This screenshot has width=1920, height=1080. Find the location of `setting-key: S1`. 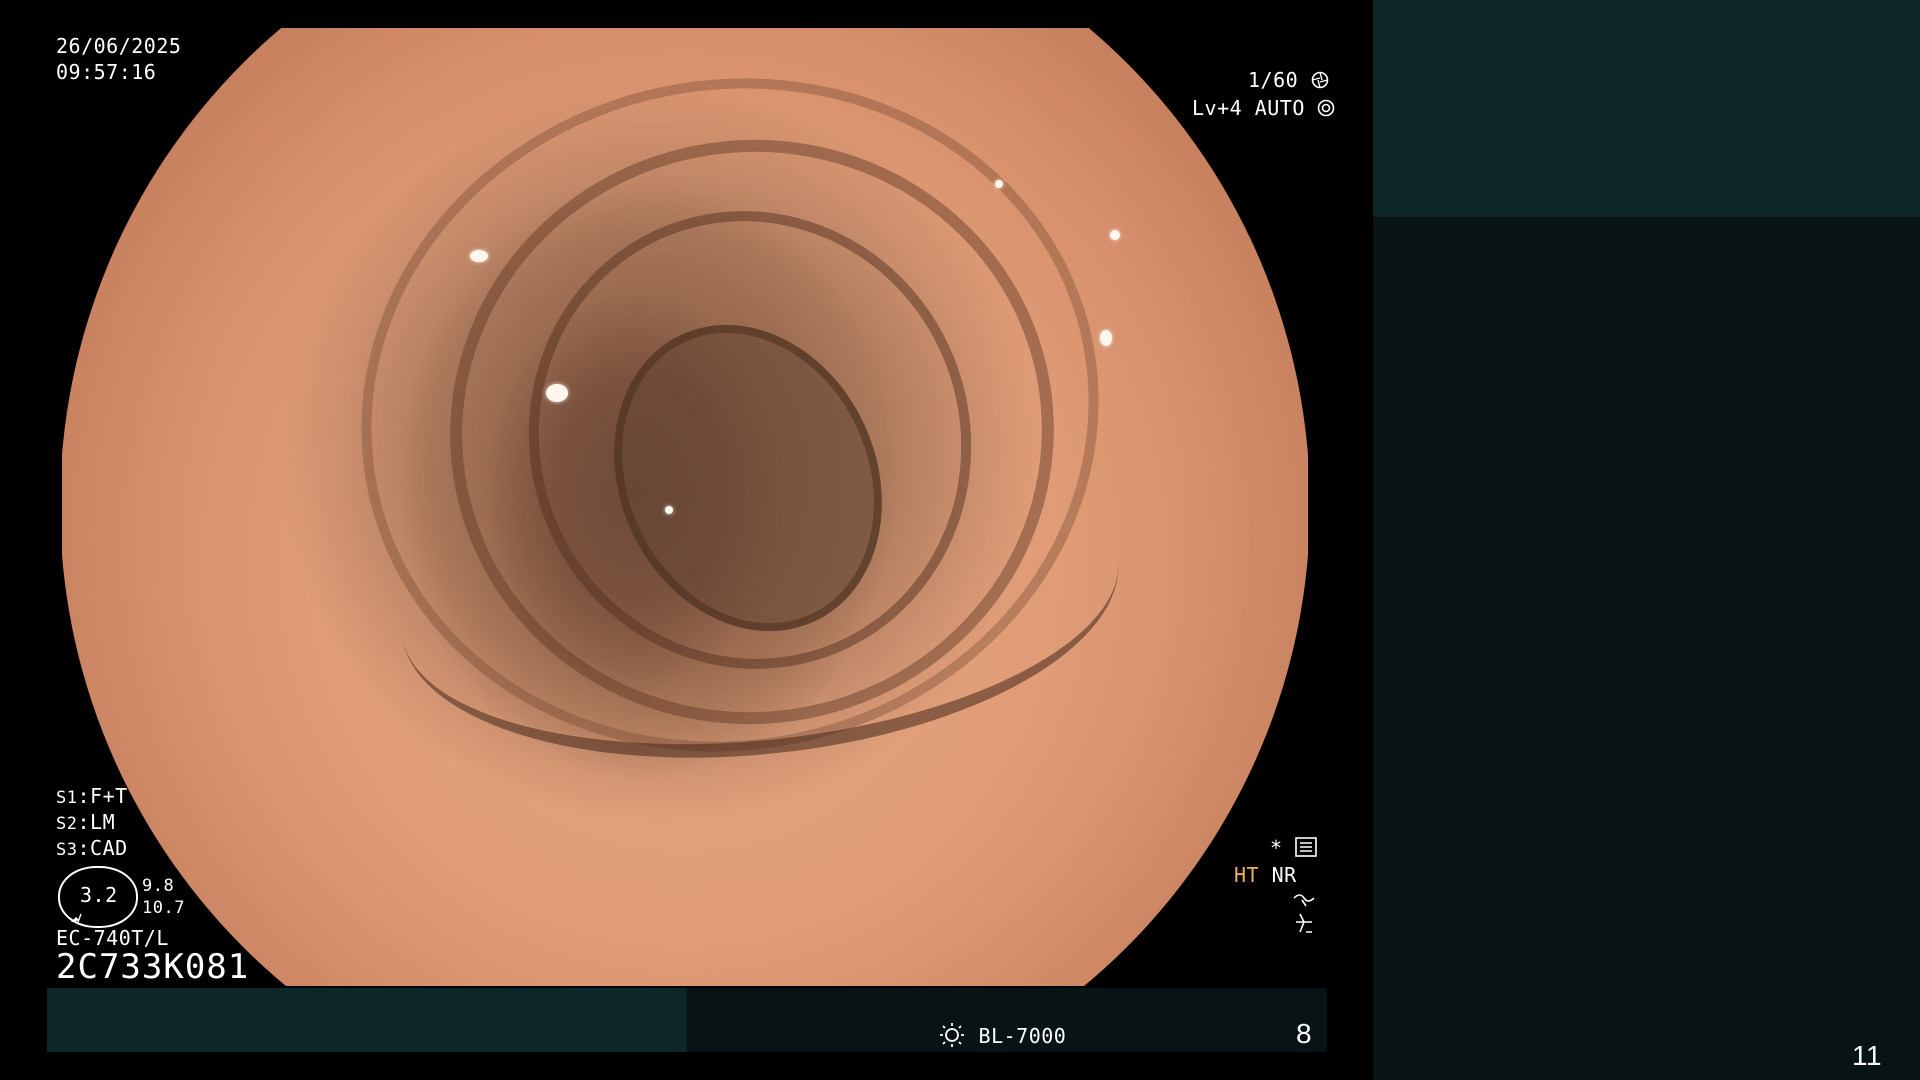

setting-key: S1 is located at coordinates (67, 798).